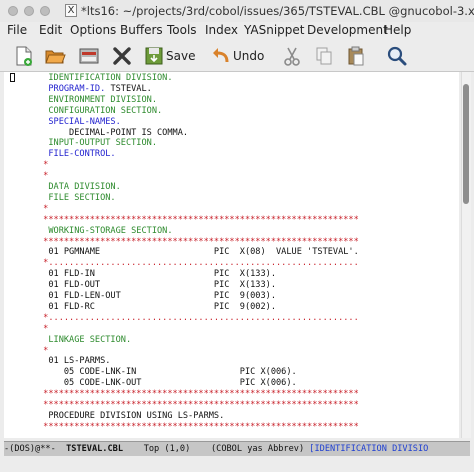  I want to click on code-line: 01 FLD-IN PIC X(133)., so click(157, 274).